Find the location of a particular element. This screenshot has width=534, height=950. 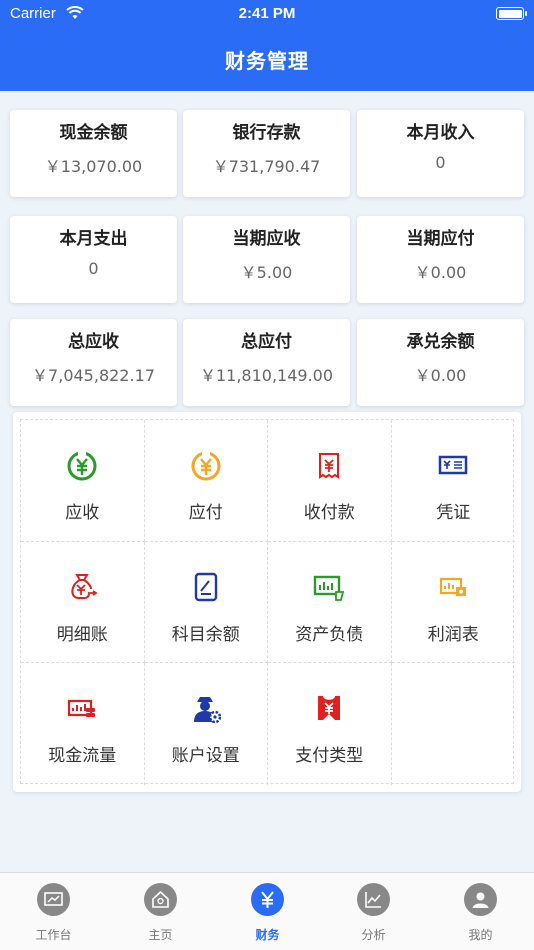

menu-item-label: 资产负债 is located at coordinates (329, 634).